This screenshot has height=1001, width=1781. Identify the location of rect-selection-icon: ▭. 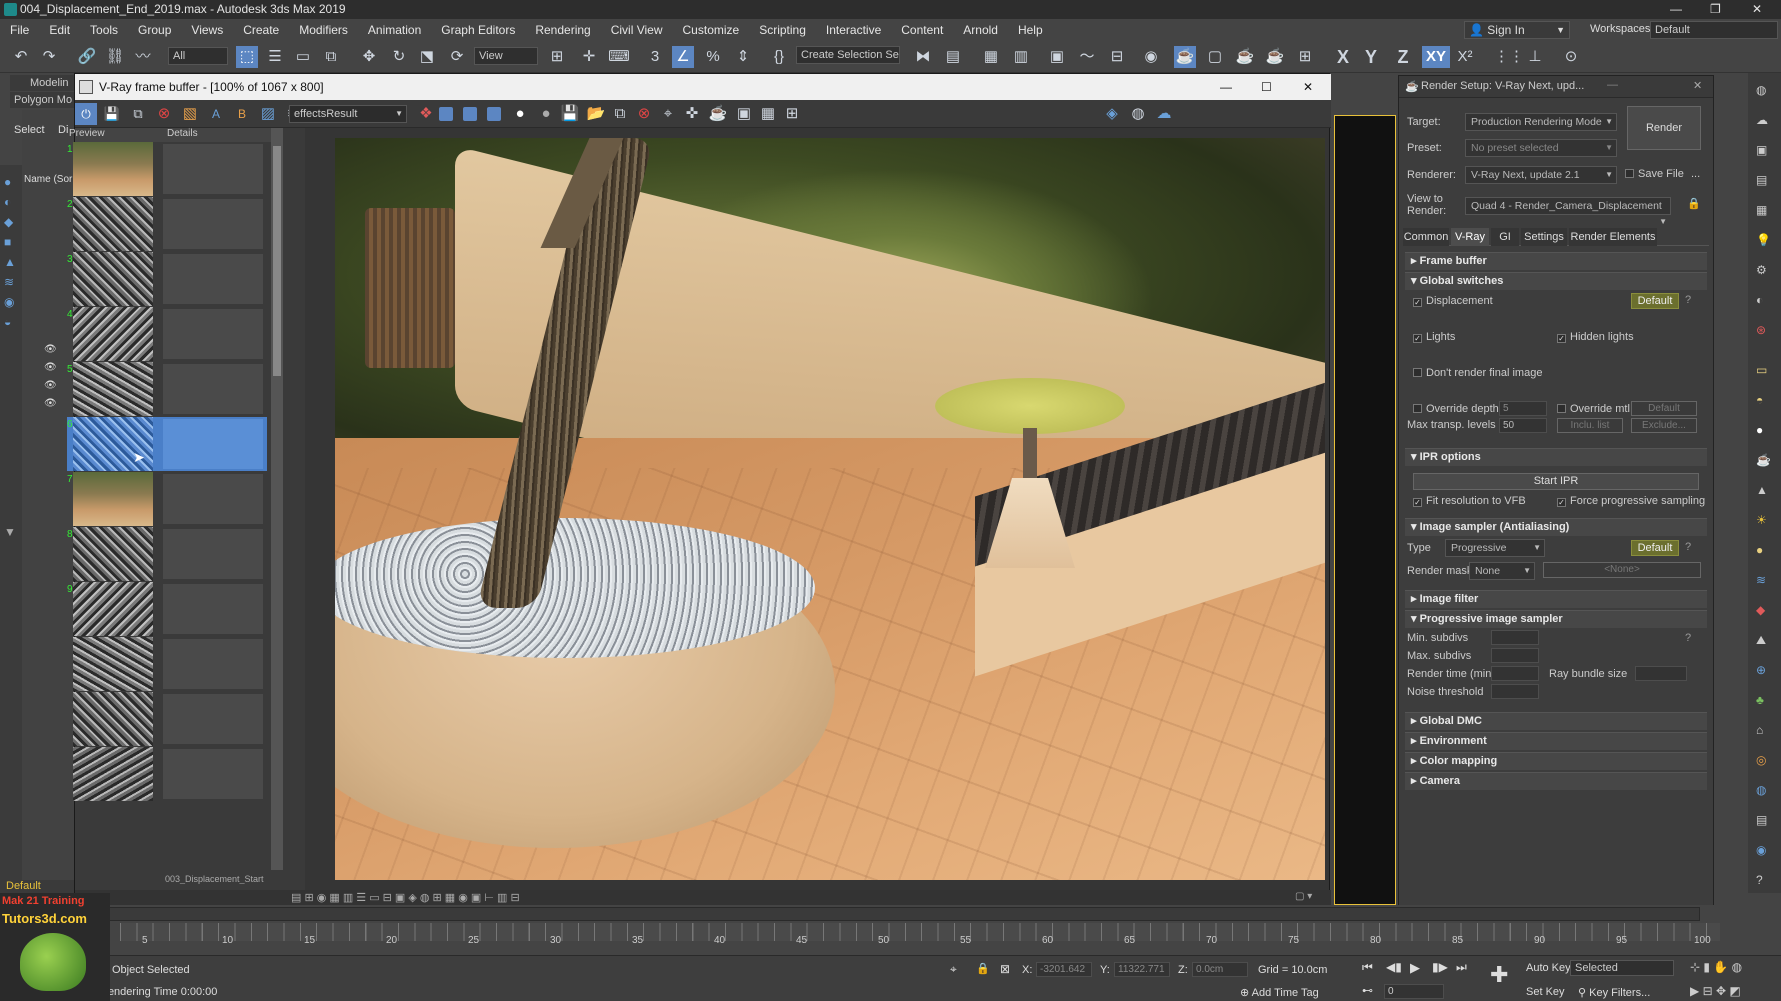
(303, 57).